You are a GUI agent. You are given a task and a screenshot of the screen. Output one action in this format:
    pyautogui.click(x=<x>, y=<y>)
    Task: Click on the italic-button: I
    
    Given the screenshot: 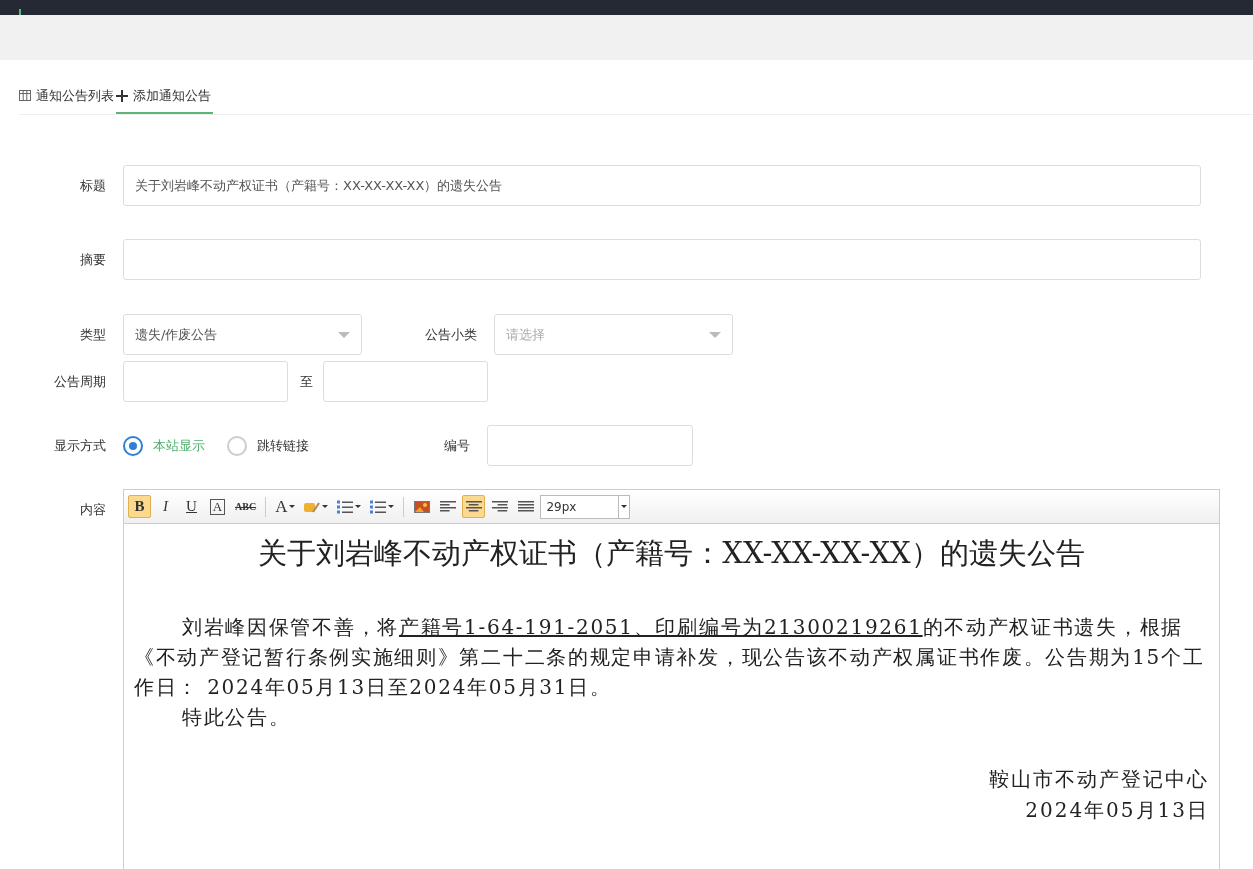 What is the action you would take?
    pyautogui.click(x=165, y=506)
    